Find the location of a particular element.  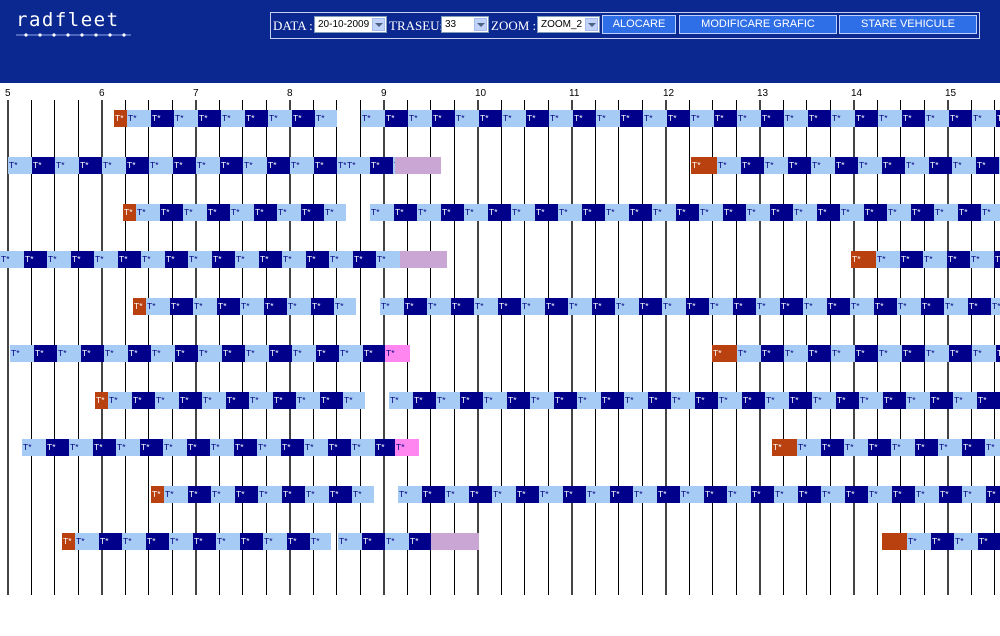

trip-start-block is located at coordinates (894, 541).